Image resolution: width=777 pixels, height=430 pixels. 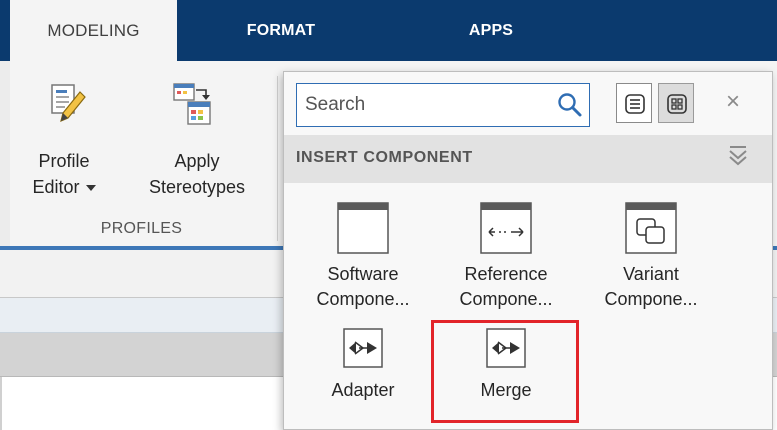 I want to click on group-divider, so click(x=277, y=158).